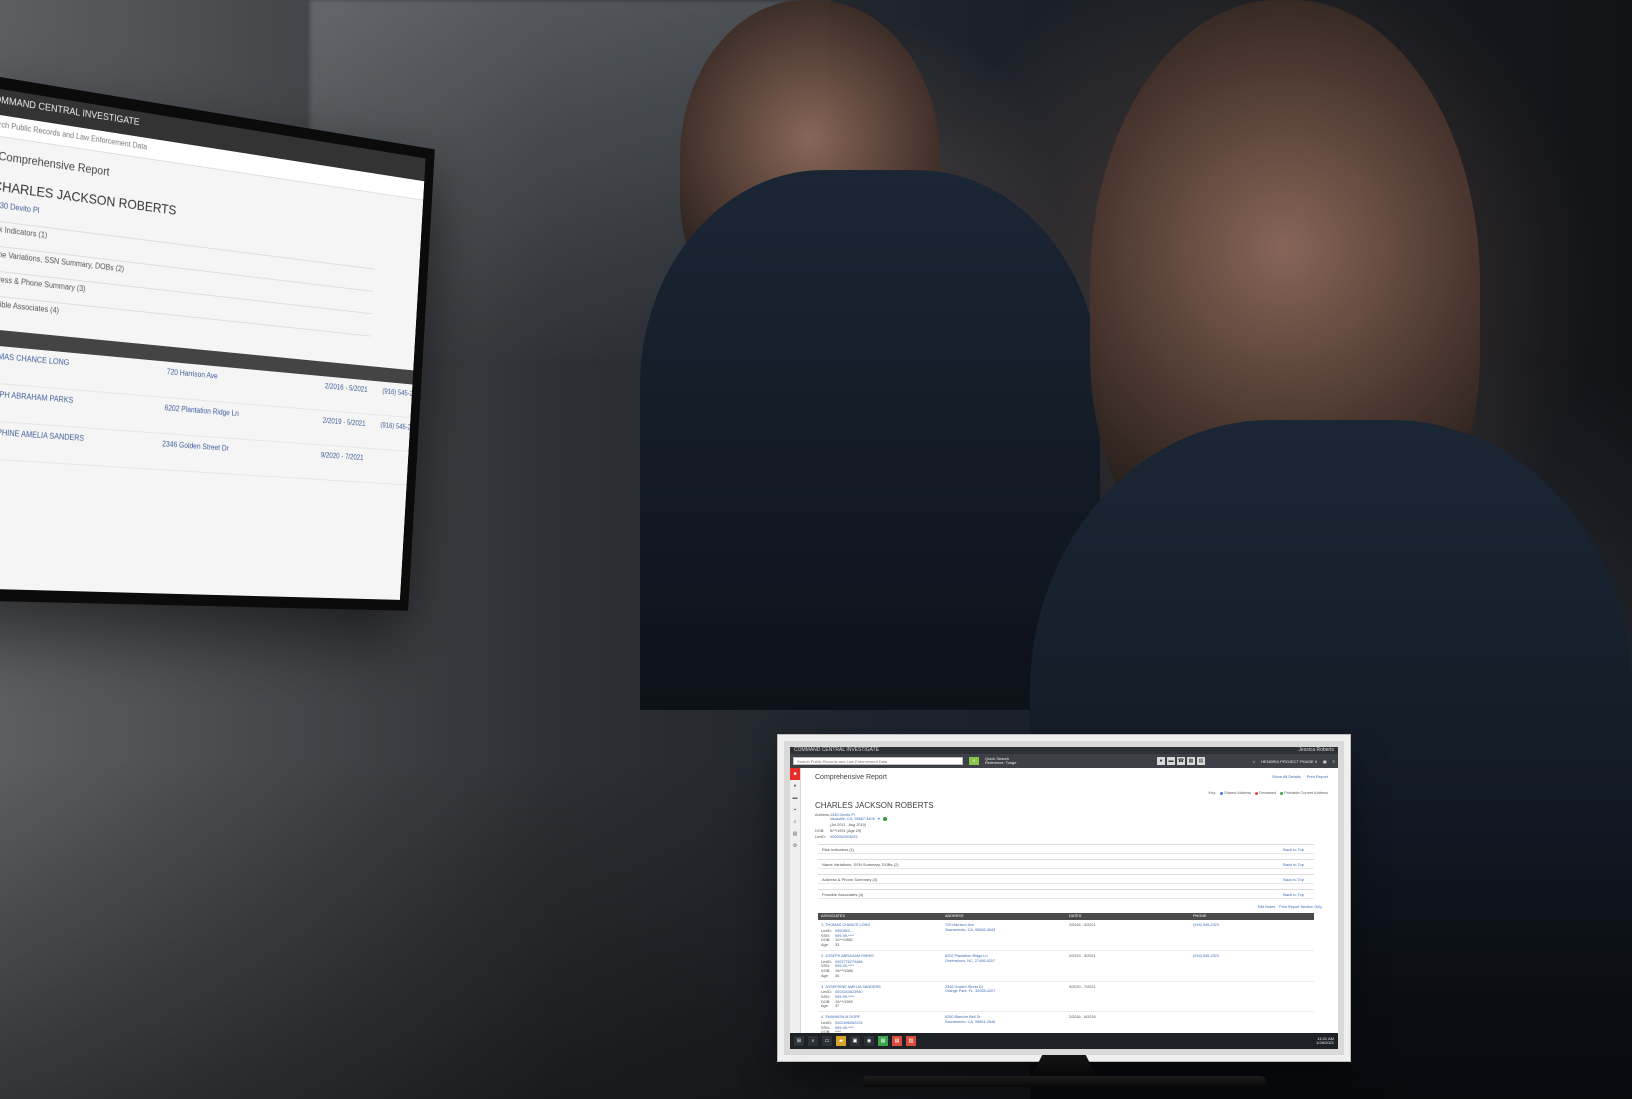 Image resolution: width=1632 pixels, height=1099 pixels. I want to click on dates-header: DATES, so click(1128, 917).